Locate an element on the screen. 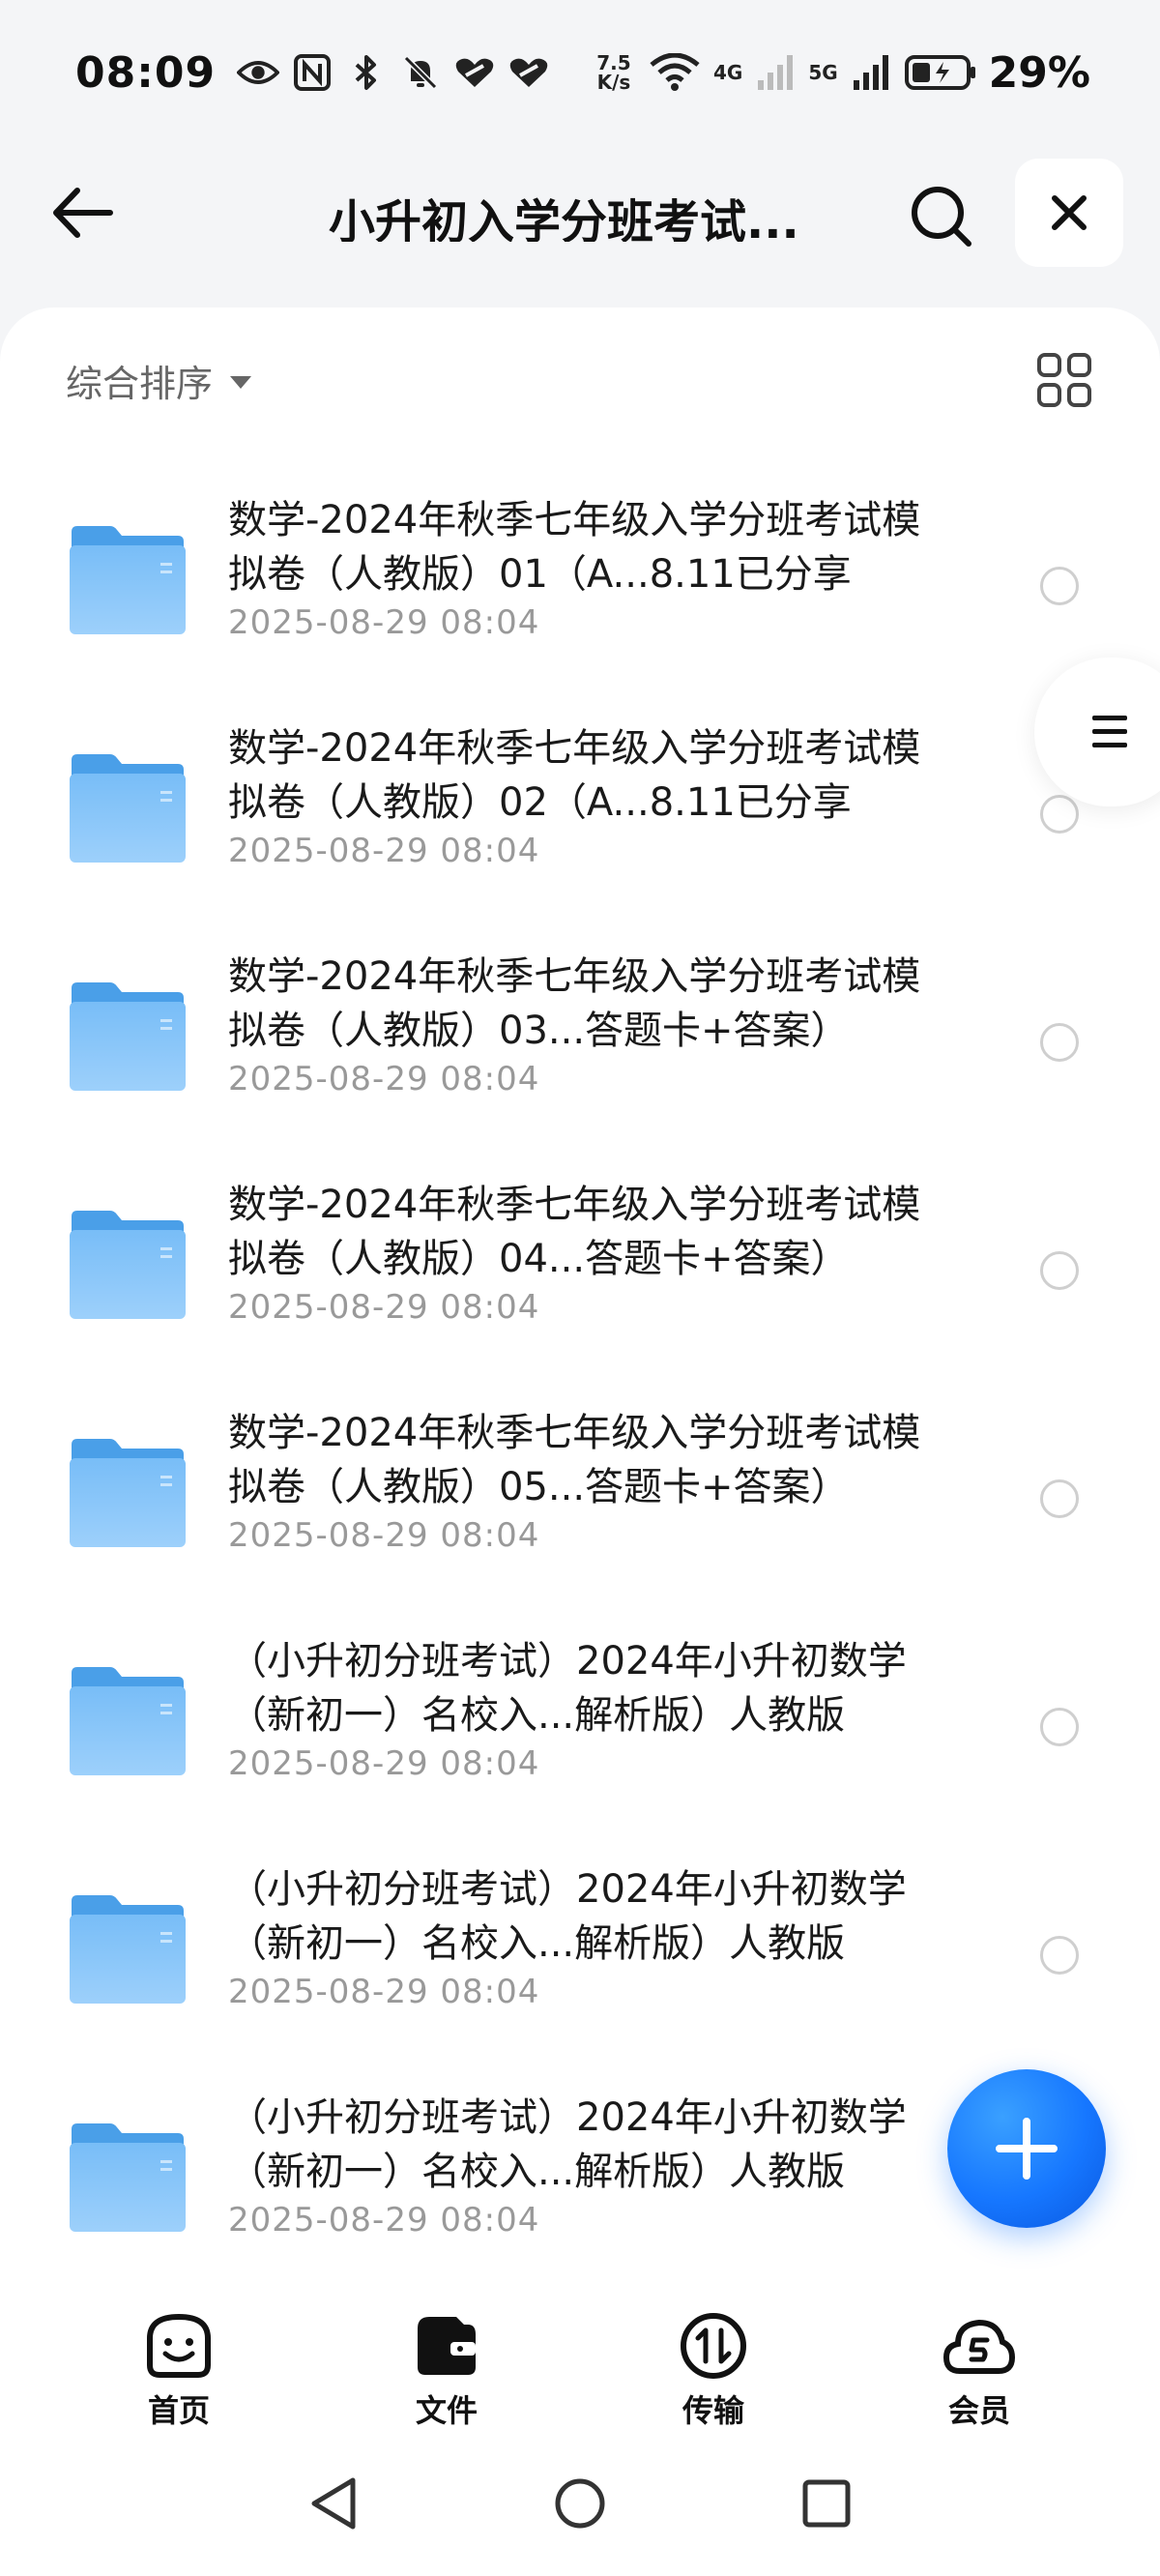 This screenshot has width=1160, height=2576. close-button is located at coordinates (1069, 213).